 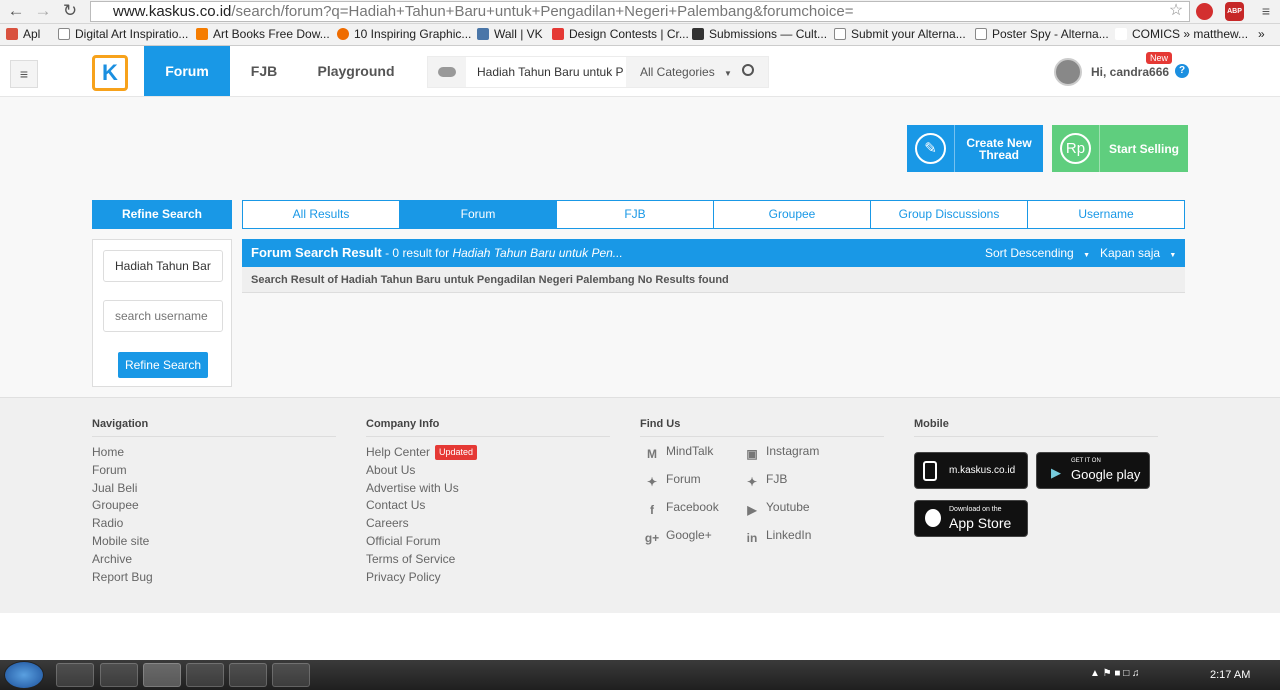 I want to click on bookmarks-overflow-icon: », so click(x=1261, y=34).